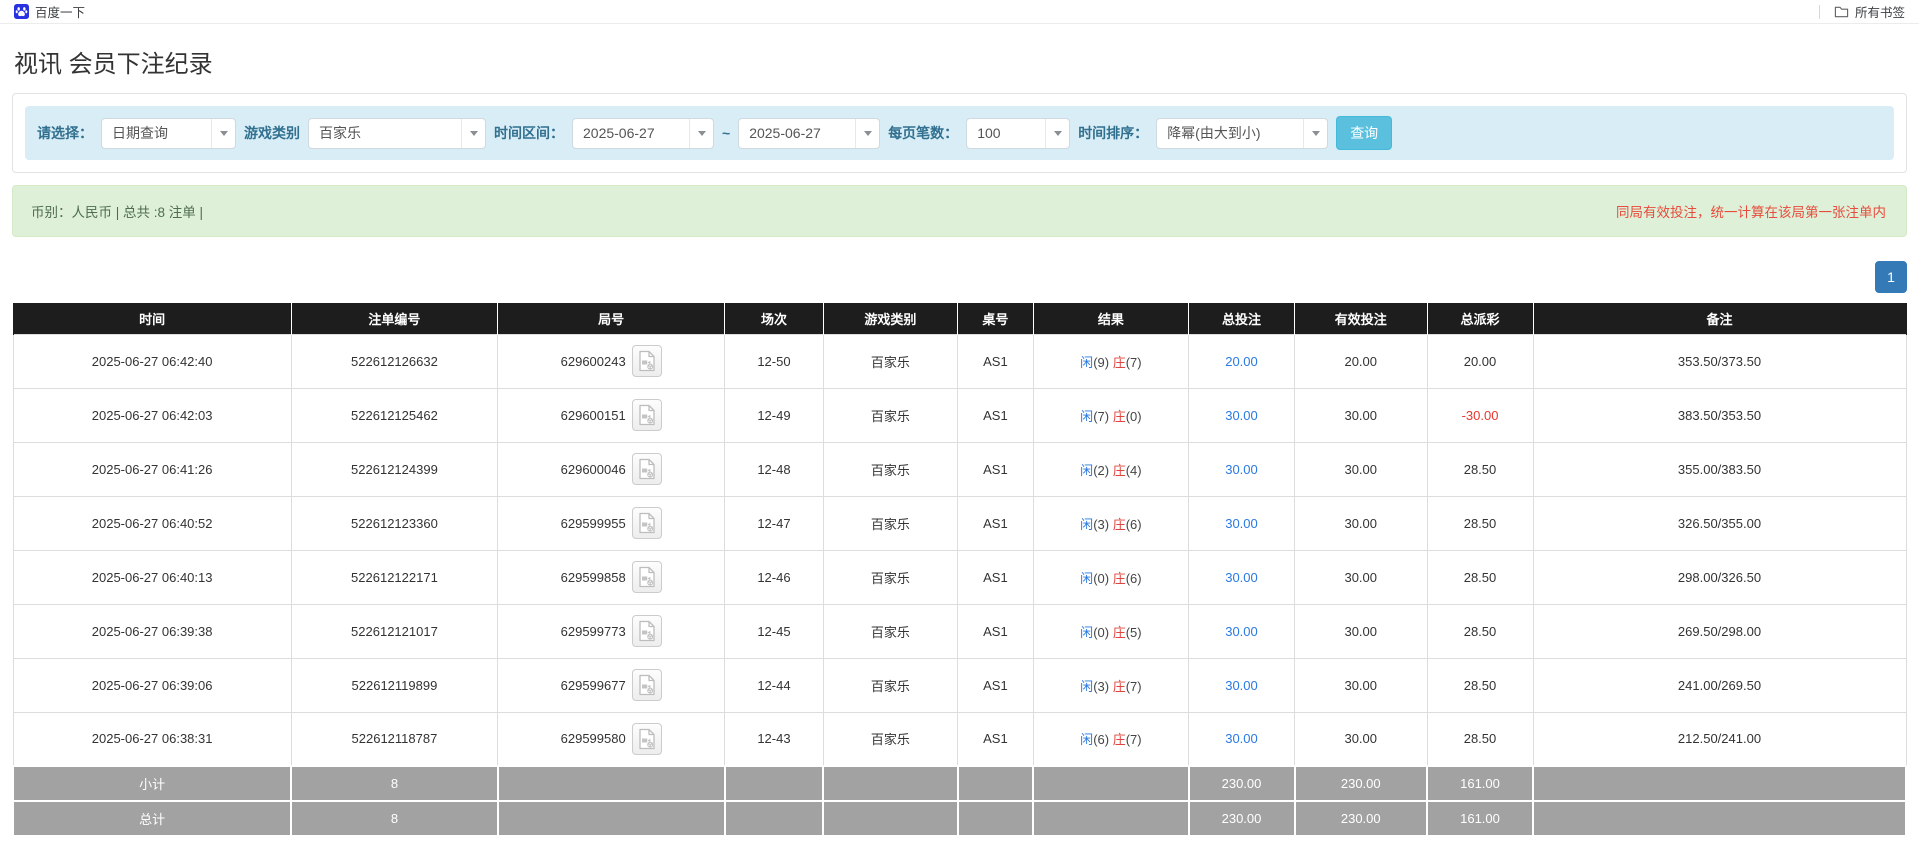 This screenshot has width=1919, height=841. What do you see at coordinates (1241, 818) in the screenshot?
I see `grand-total-total-bet: 230.00` at bounding box center [1241, 818].